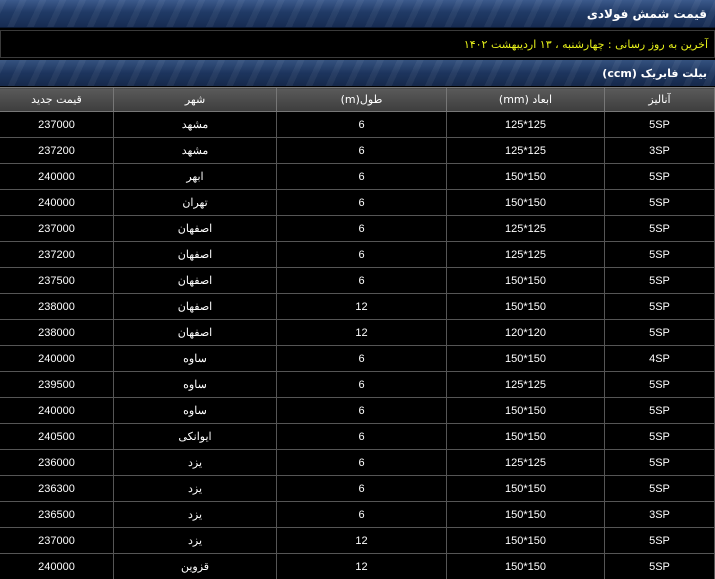 Image resolution: width=715 pixels, height=579 pixels. Describe the element at coordinates (357, 73) in the screenshot. I see `section-banner: بیلت فابریک (ccm)` at that location.